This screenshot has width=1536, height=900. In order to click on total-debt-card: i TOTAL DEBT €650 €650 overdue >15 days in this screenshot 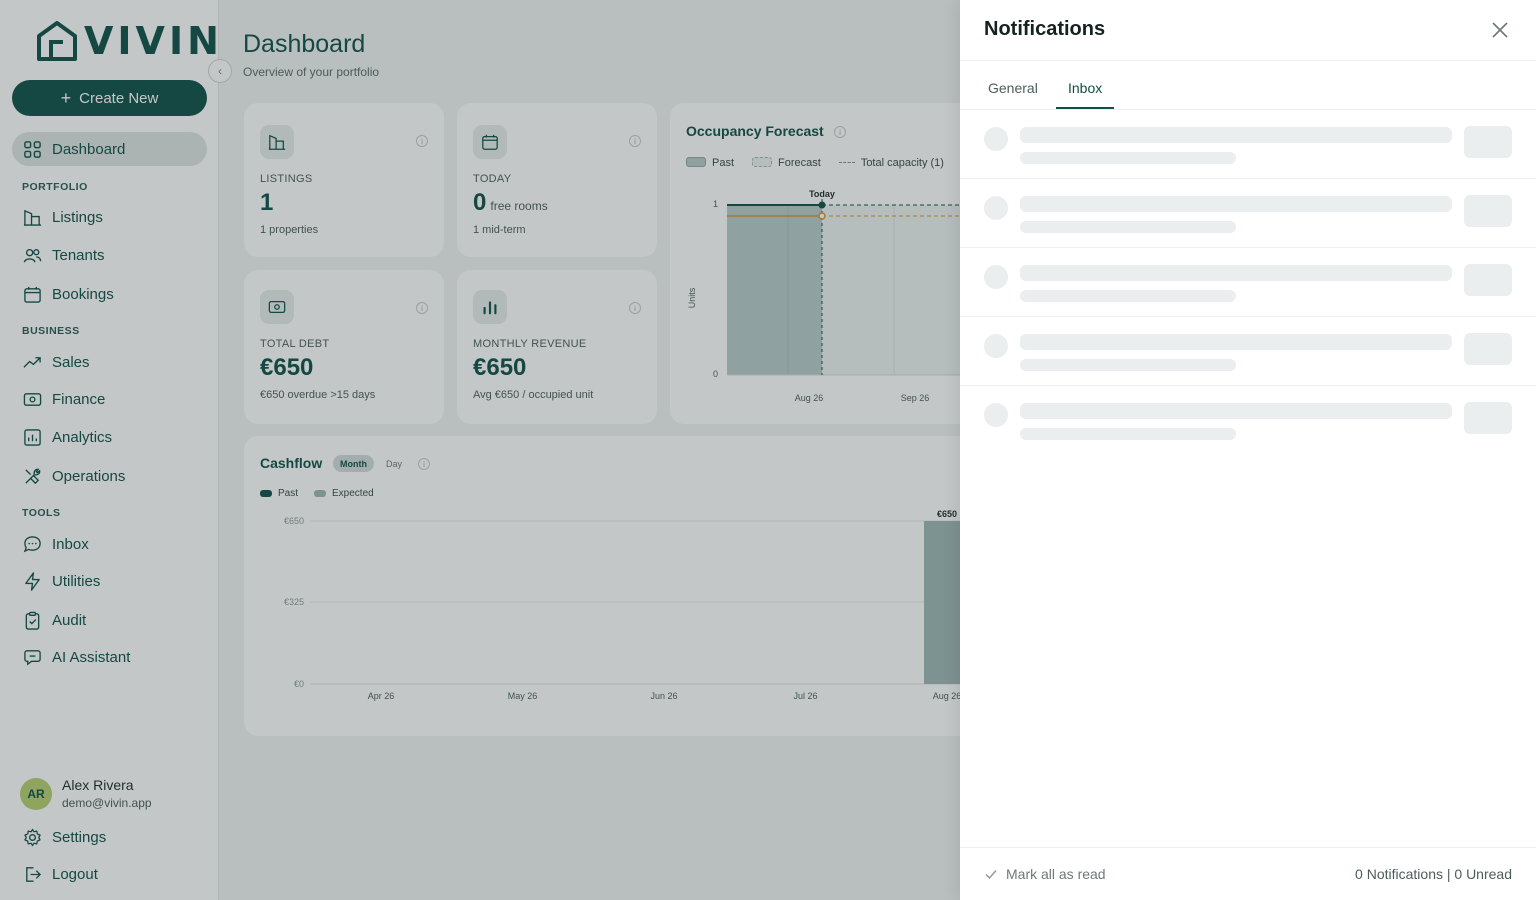, I will do `click(344, 347)`.